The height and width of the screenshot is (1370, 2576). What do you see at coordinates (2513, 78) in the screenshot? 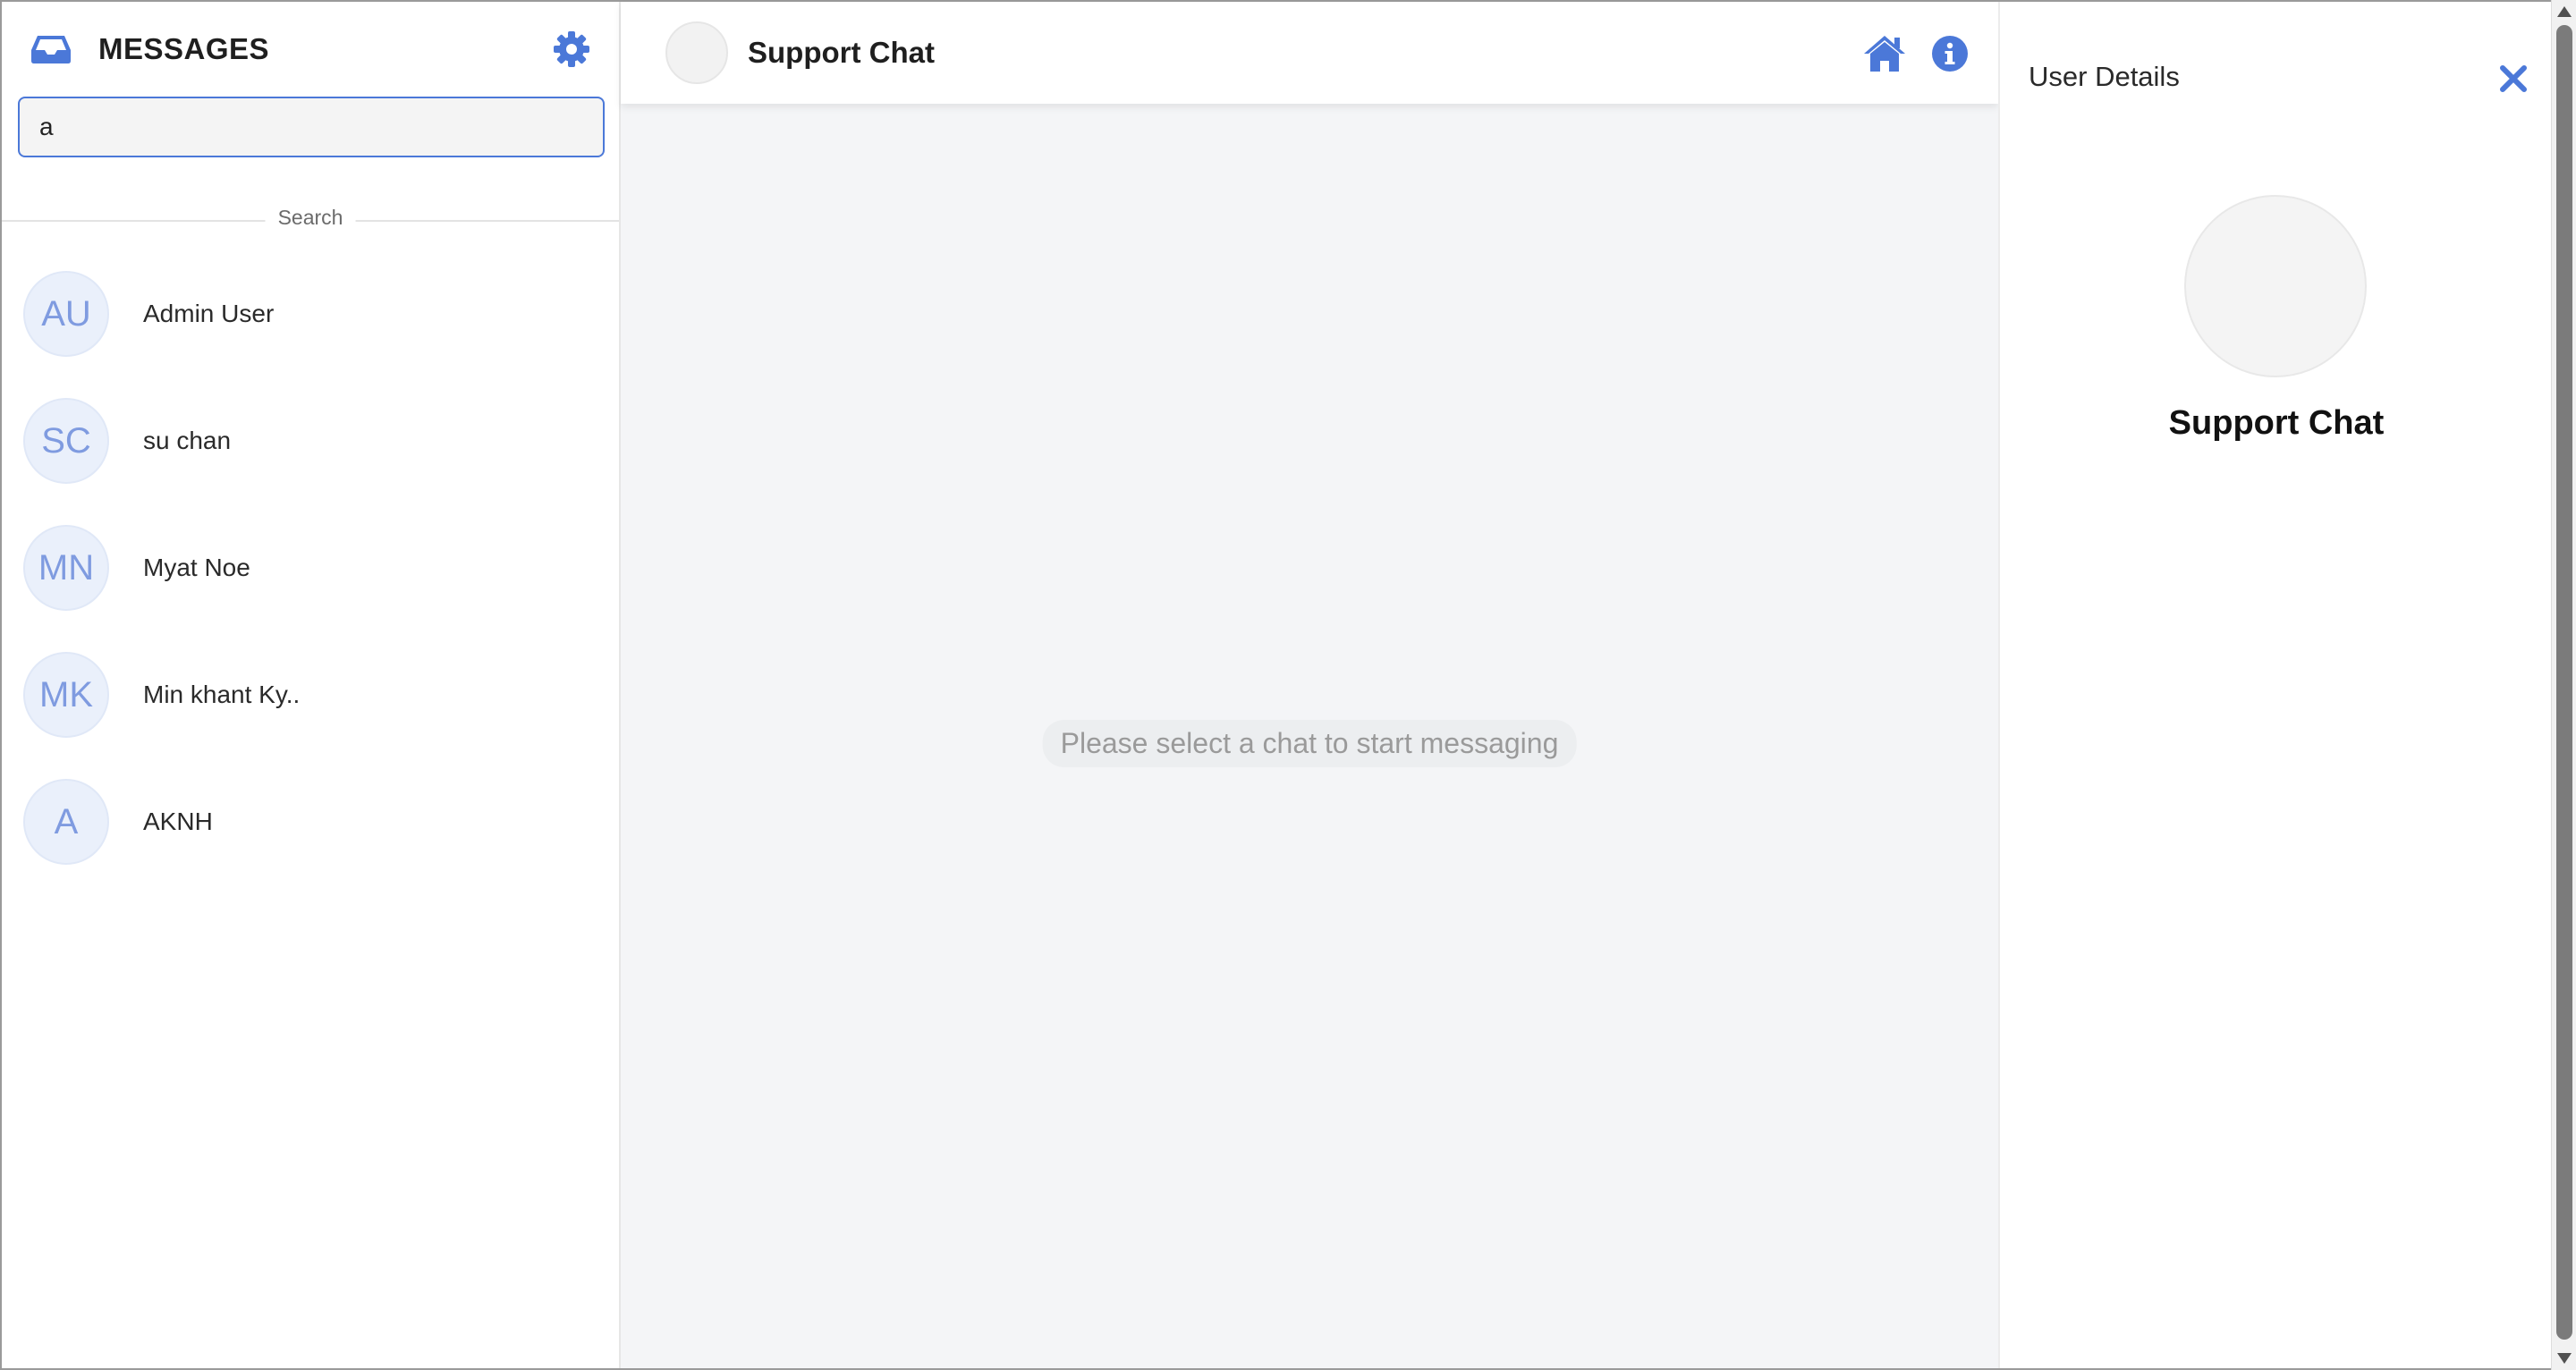
I see `close-icon` at bounding box center [2513, 78].